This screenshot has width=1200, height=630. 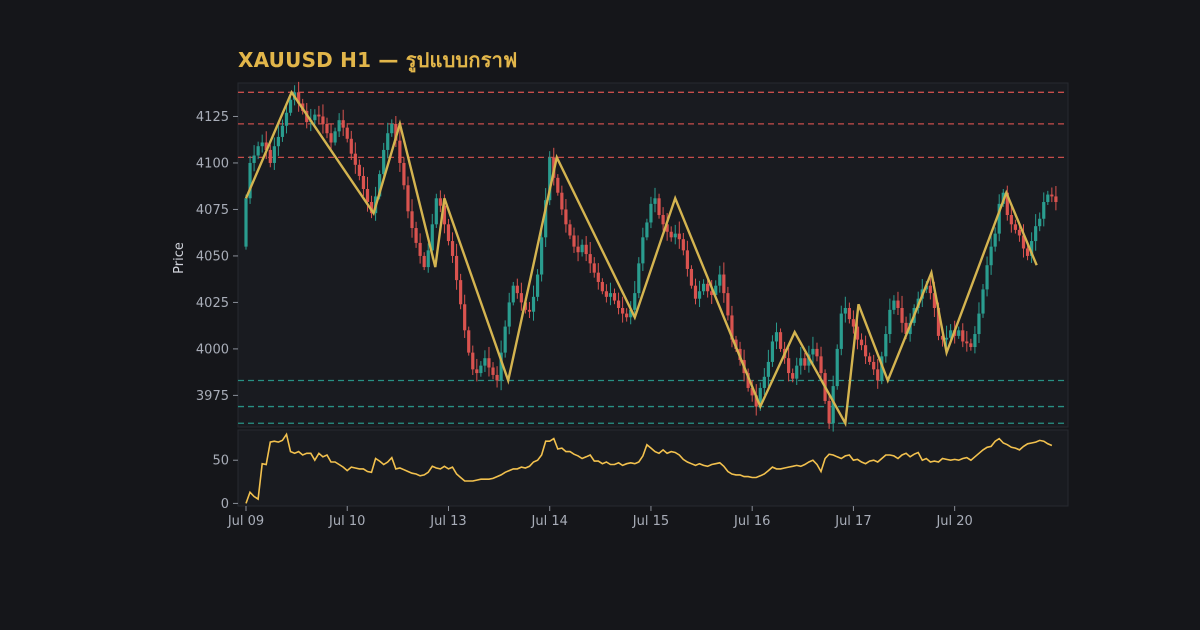 I want to click on x-tick-label: Jul 15, so click(x=650, y=521).